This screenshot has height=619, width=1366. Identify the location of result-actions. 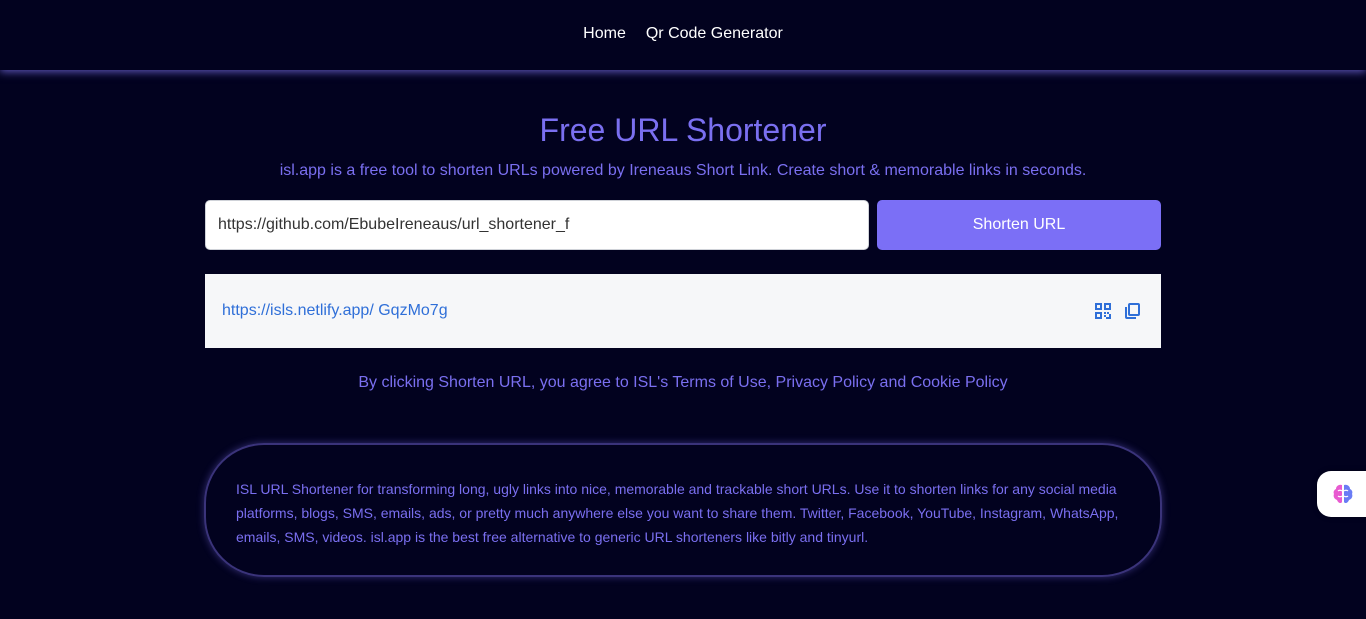
(1118, 311).